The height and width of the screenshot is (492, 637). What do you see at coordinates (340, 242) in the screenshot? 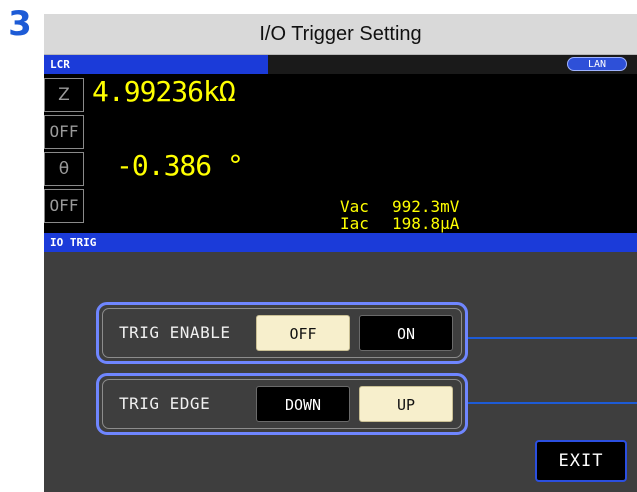
I see `section-header: IO TRIG` at bounding box center [340, 242].